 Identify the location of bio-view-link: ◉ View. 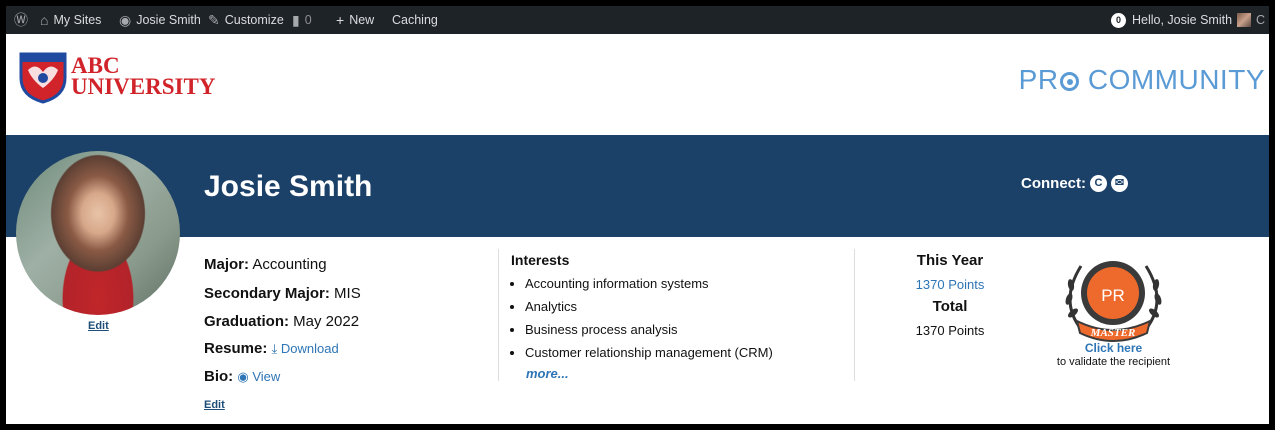
(258, 376).